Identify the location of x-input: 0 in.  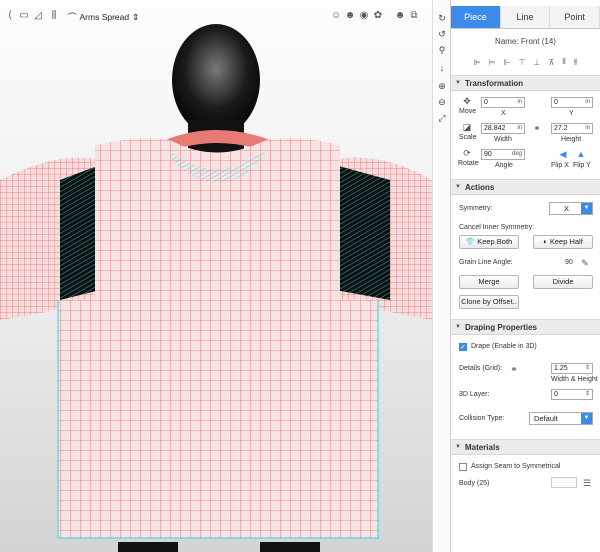
(503, 102).